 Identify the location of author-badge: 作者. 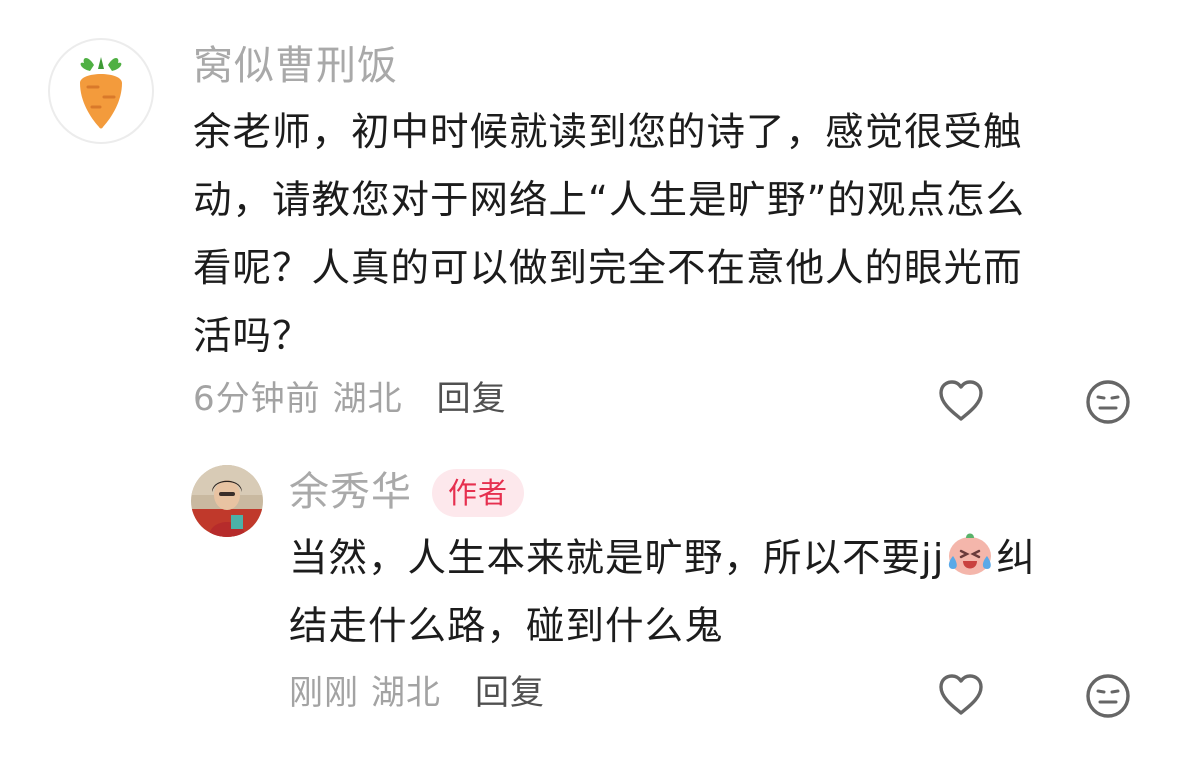
(478, 493).